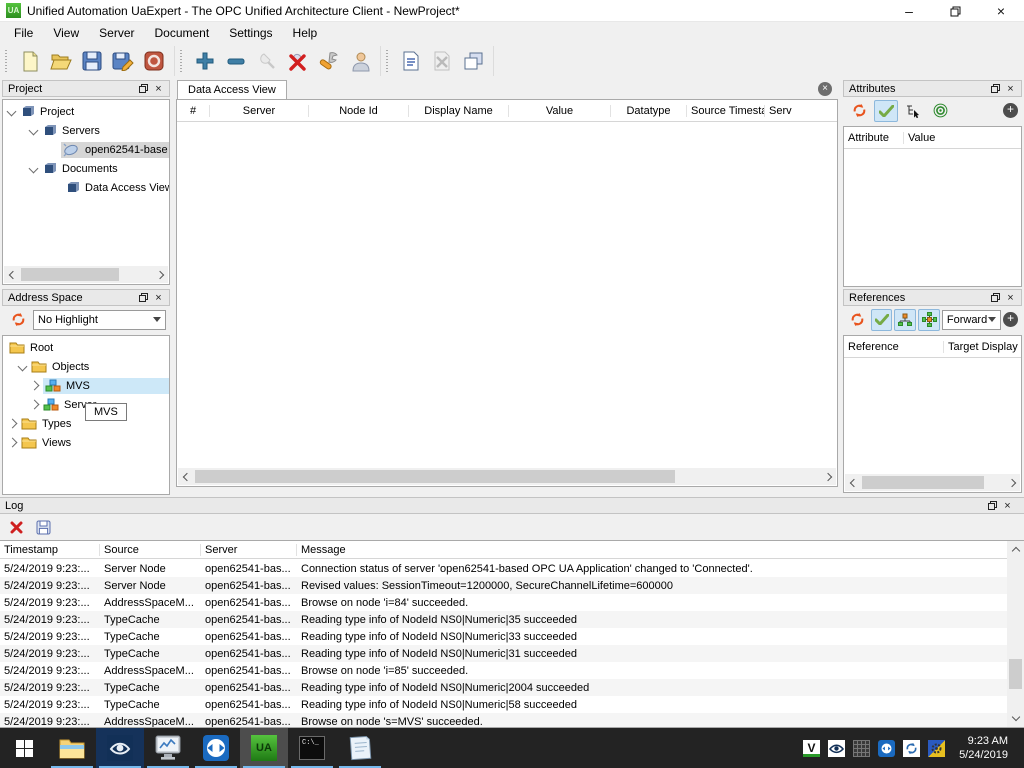 The height and width of the screenshot is (768, 1024). I want to click on taskbar-uaexpert: UA, so click(264, 748).